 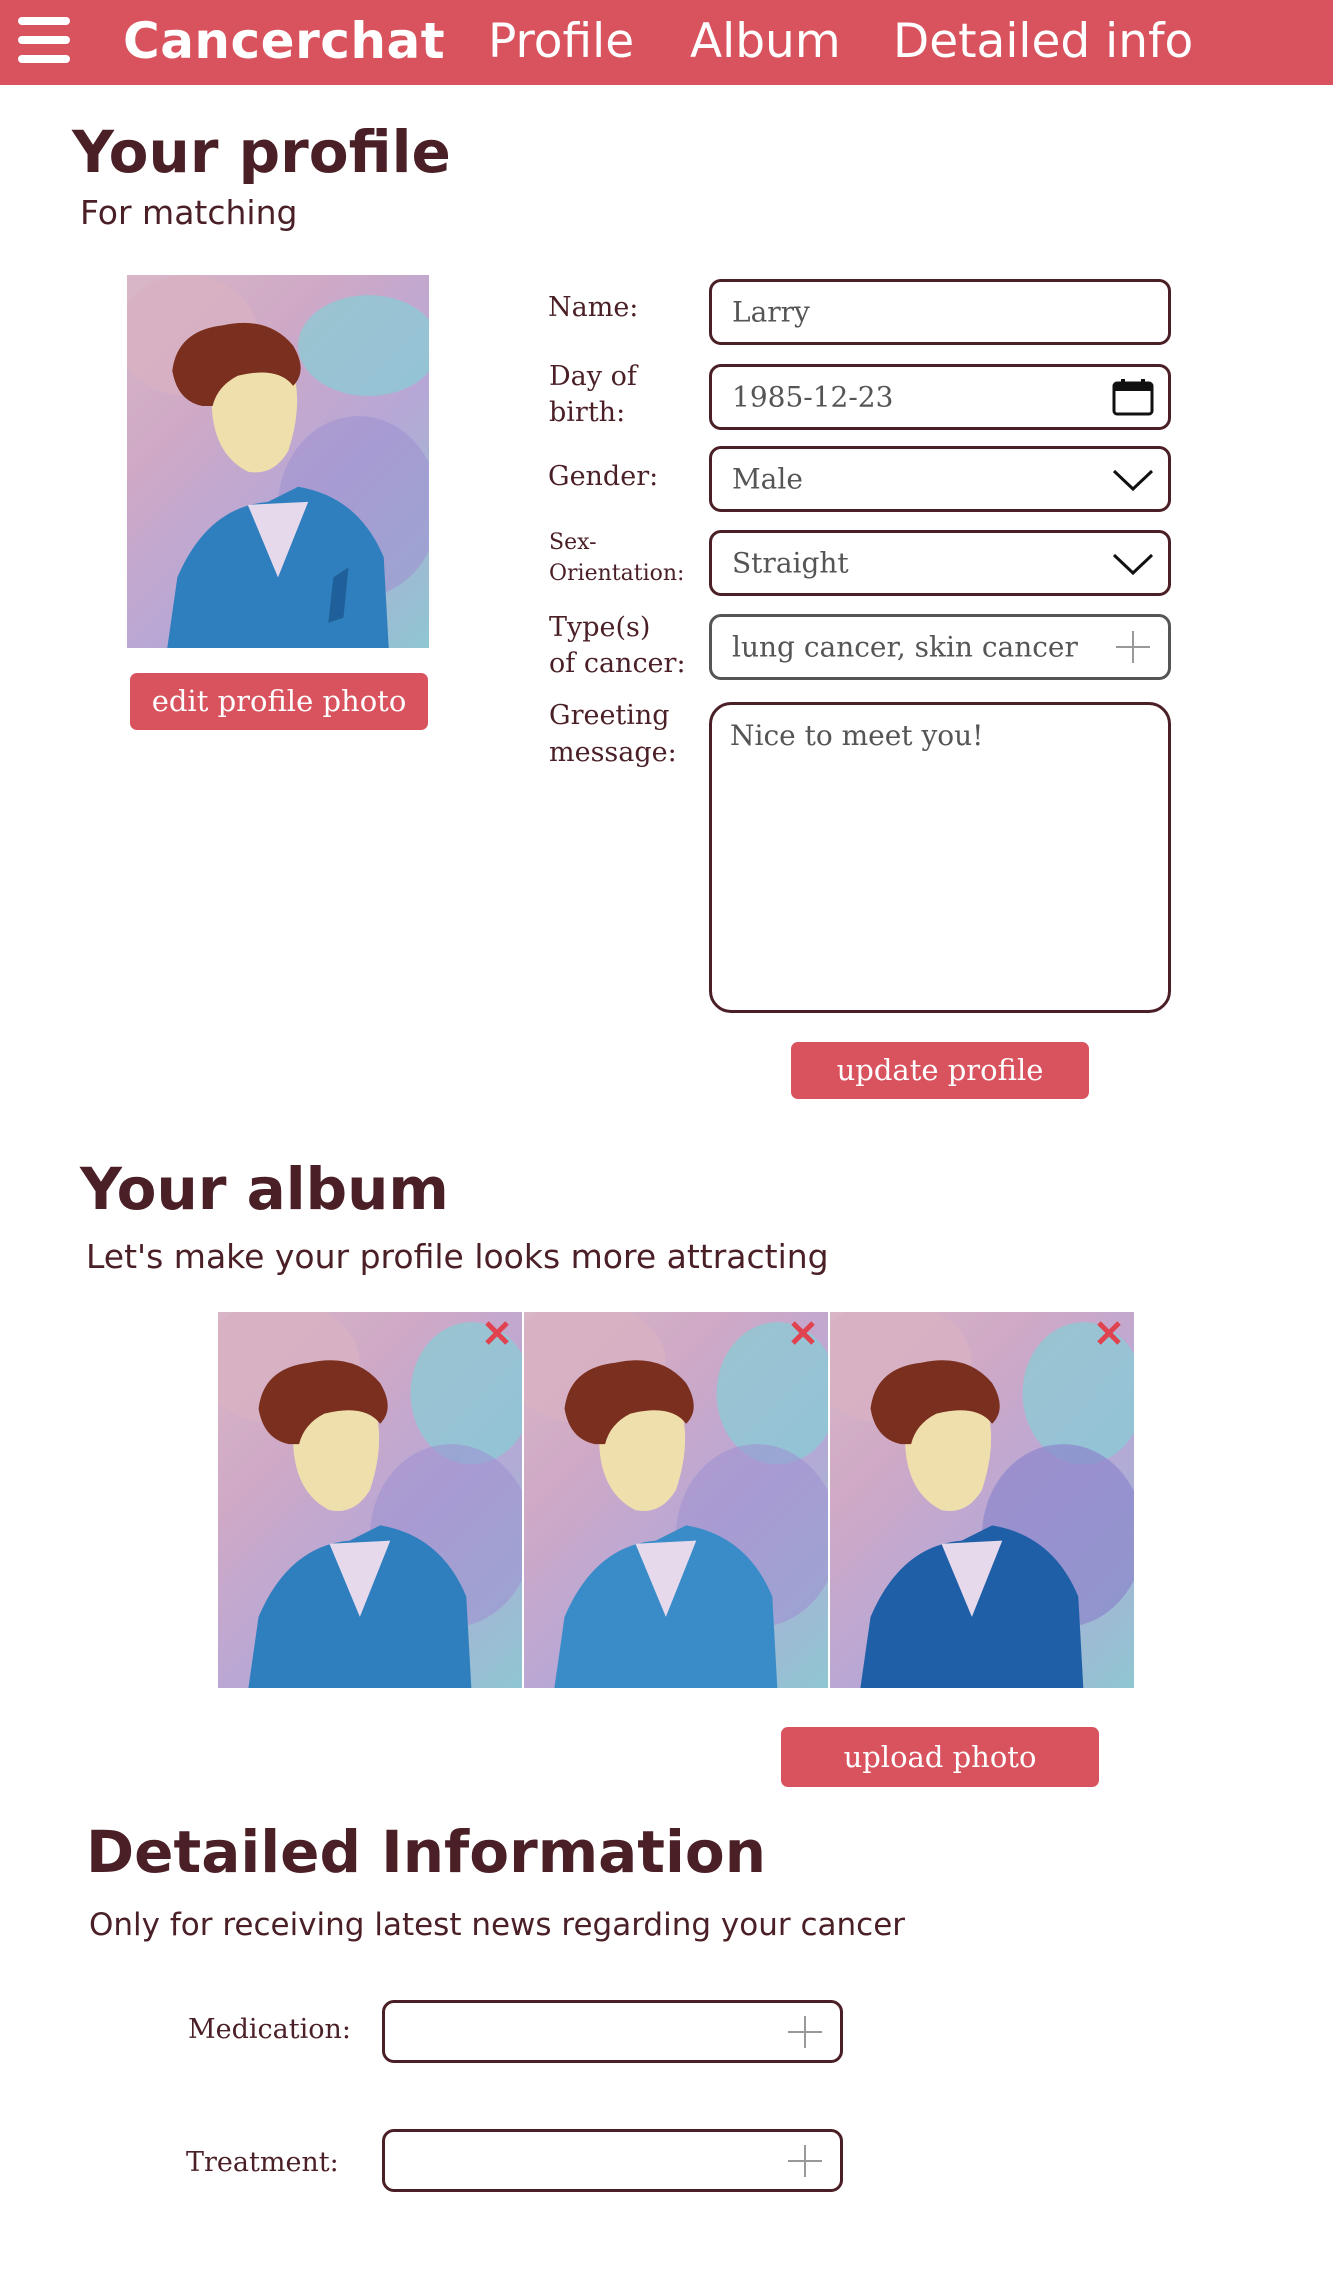 I want to click on greeting-value: Nice to meet you!, so click(x=857, y=735).